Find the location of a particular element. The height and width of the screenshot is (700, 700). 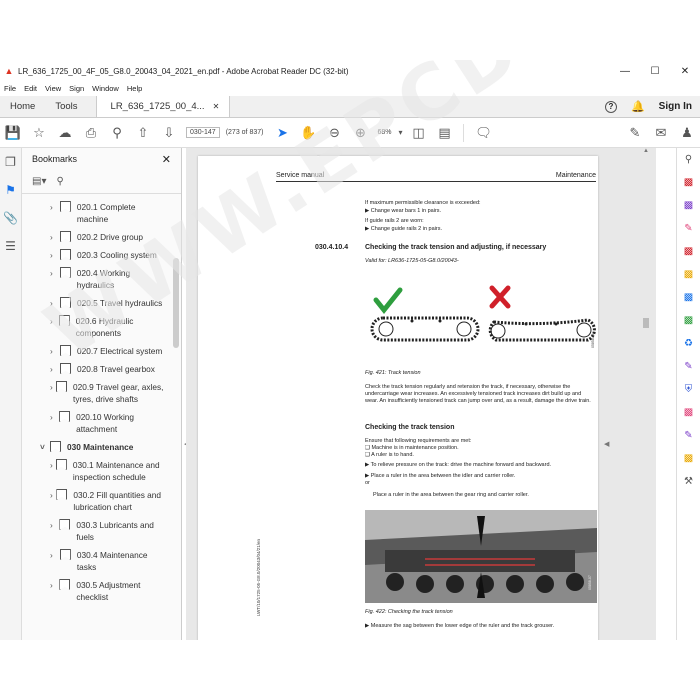

bookmarks-scrollbar is located at coordinates (176, 419).